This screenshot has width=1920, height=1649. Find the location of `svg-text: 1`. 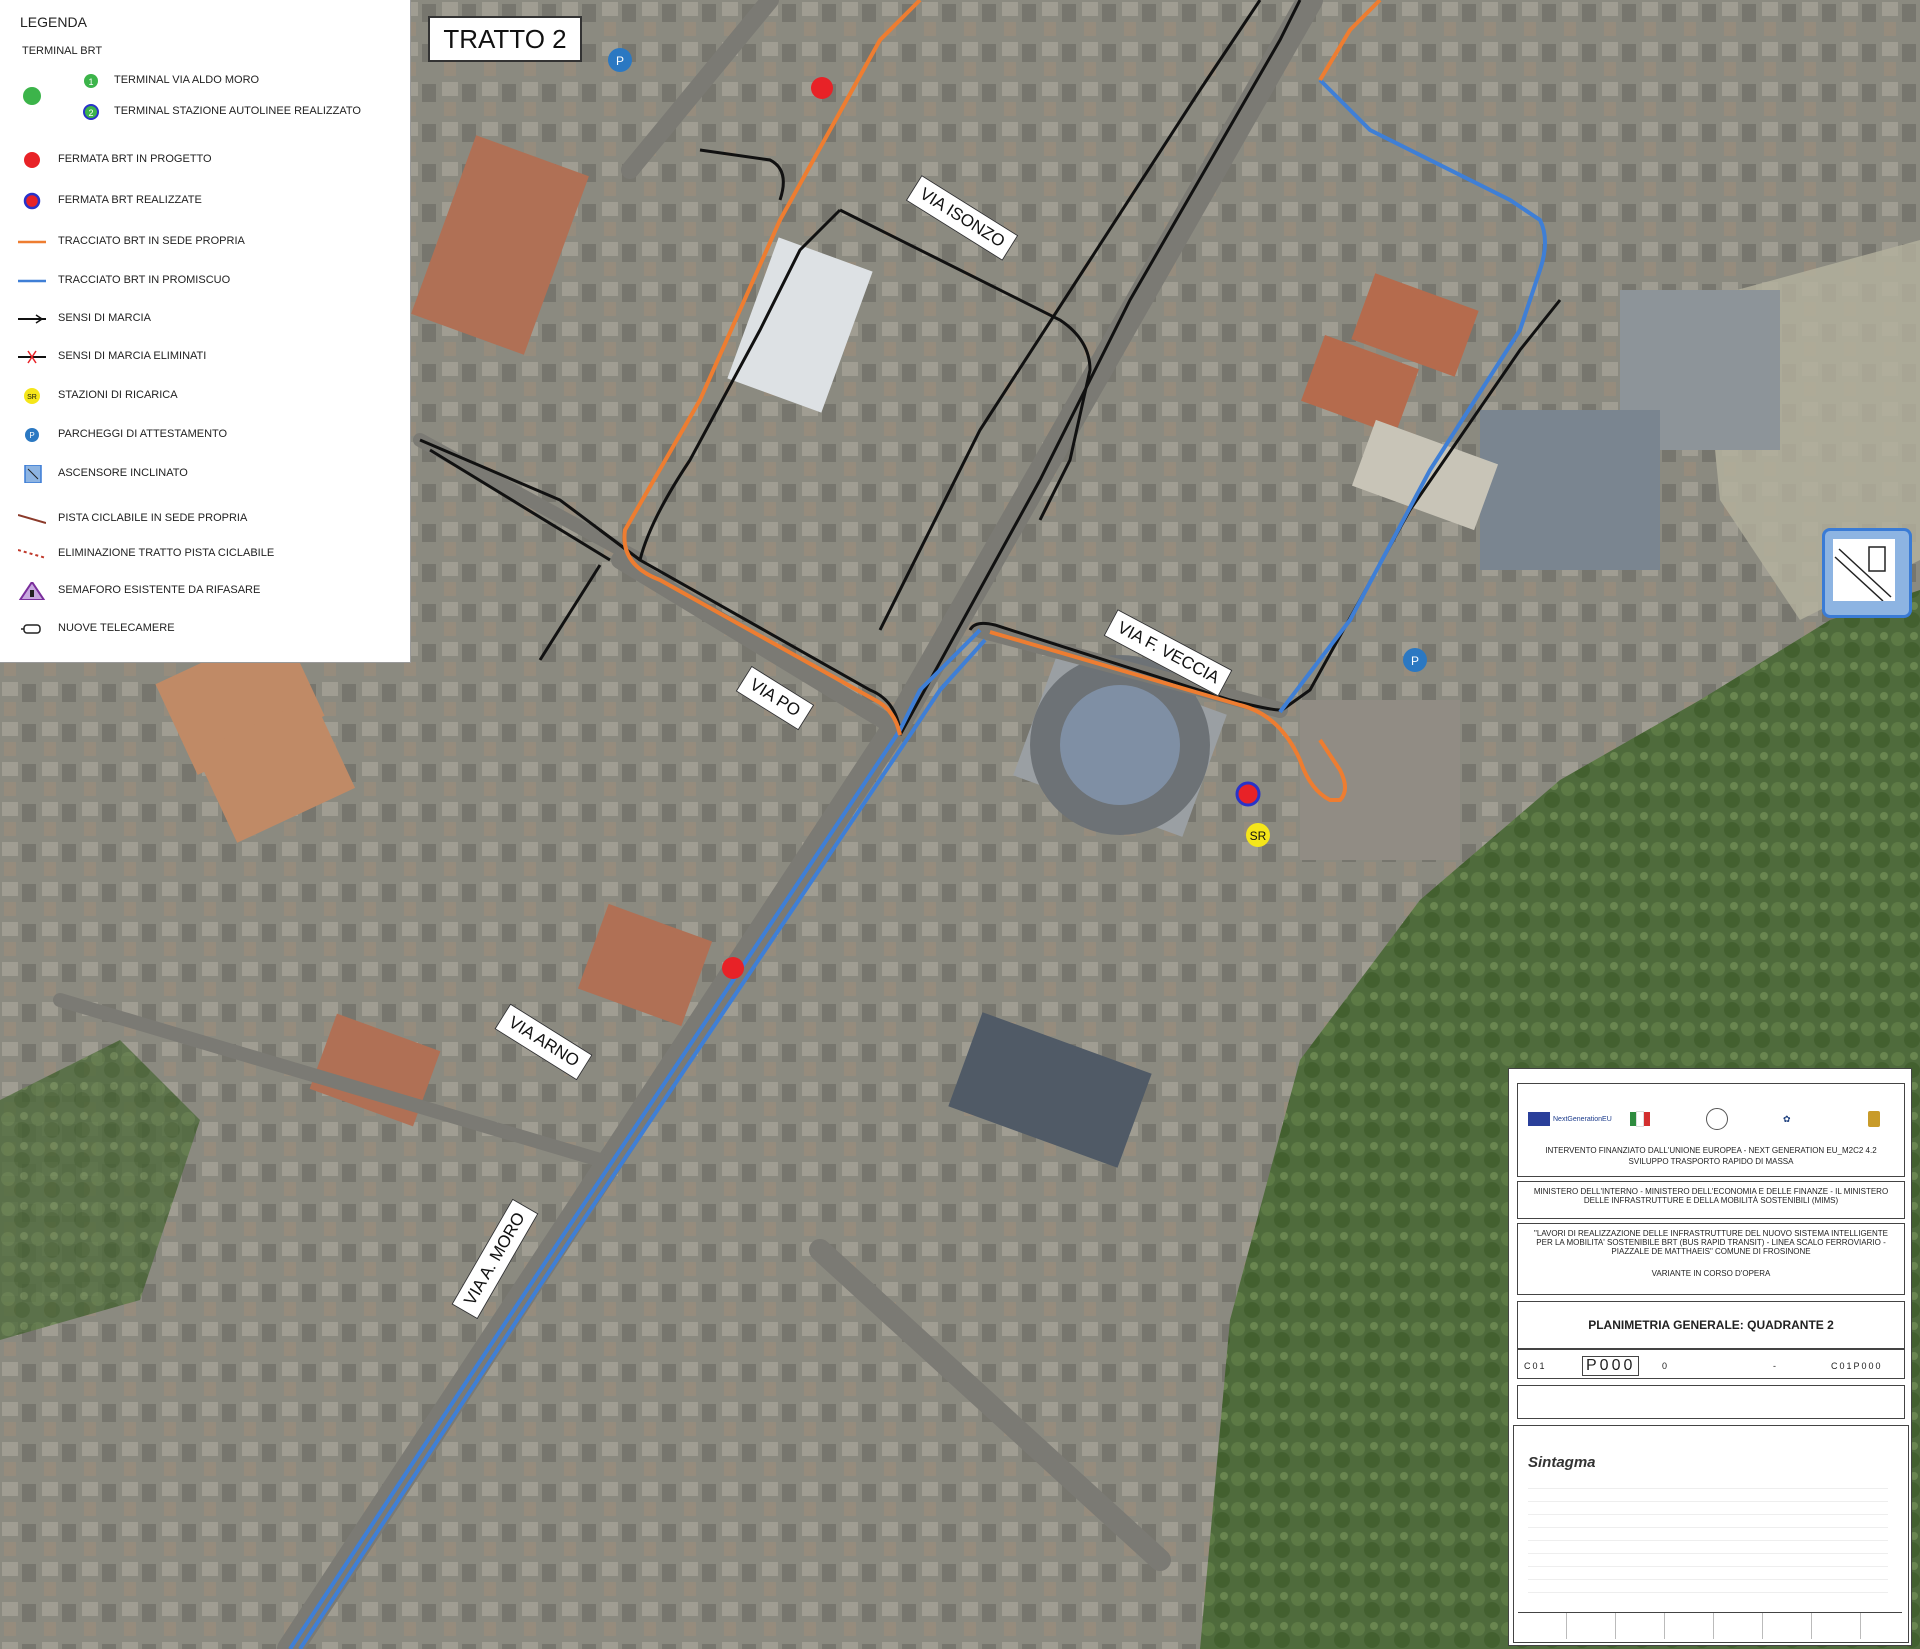

svg-text: 1 is located at coordinates (90, 82).